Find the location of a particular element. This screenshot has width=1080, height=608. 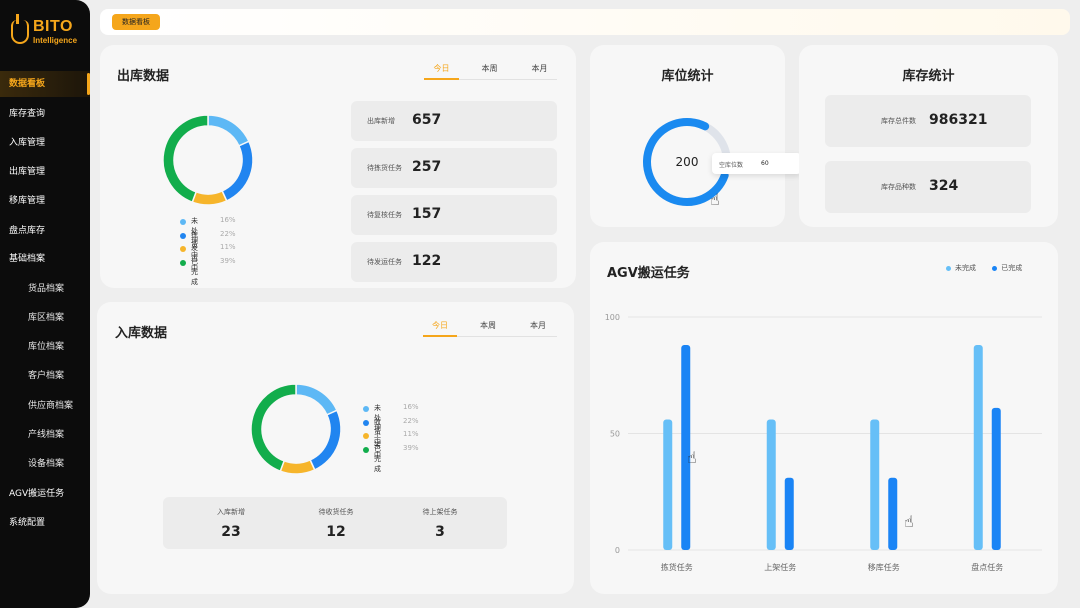

sidebar-item: 库存查询 is located at coordinates (45, 114).